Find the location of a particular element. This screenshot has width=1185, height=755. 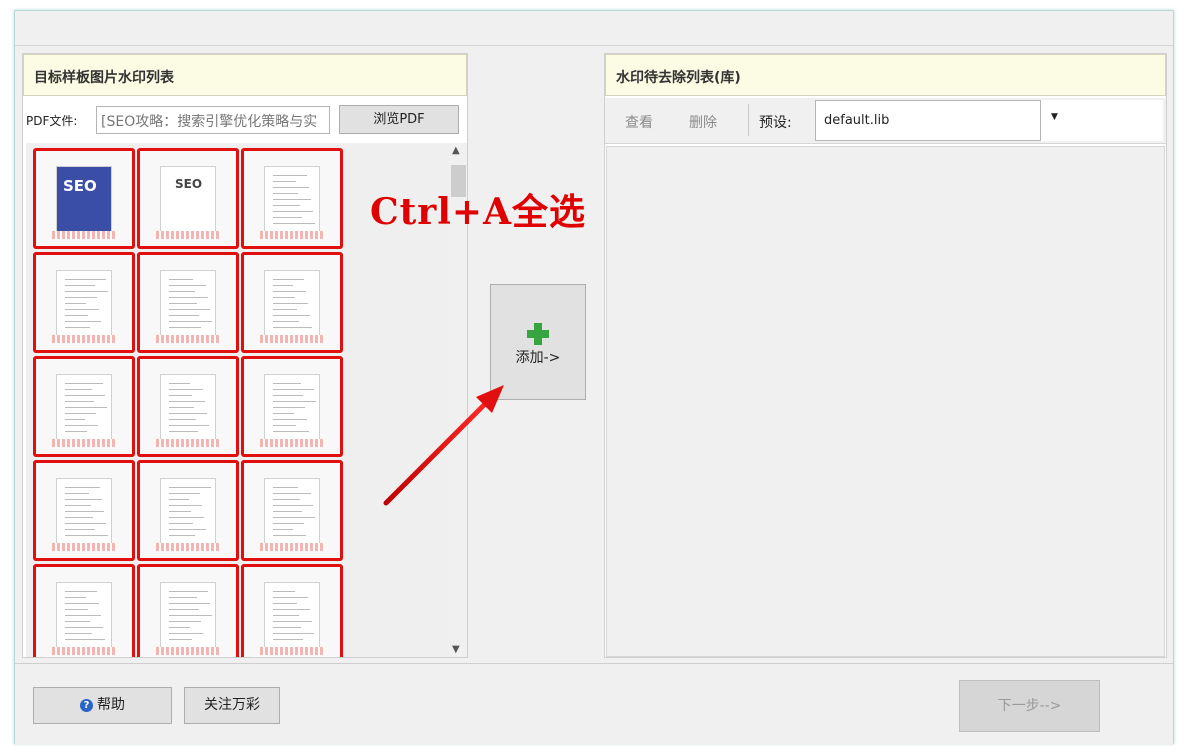

preset-dropdown: ▼ is located at coordinates (1102, 120).